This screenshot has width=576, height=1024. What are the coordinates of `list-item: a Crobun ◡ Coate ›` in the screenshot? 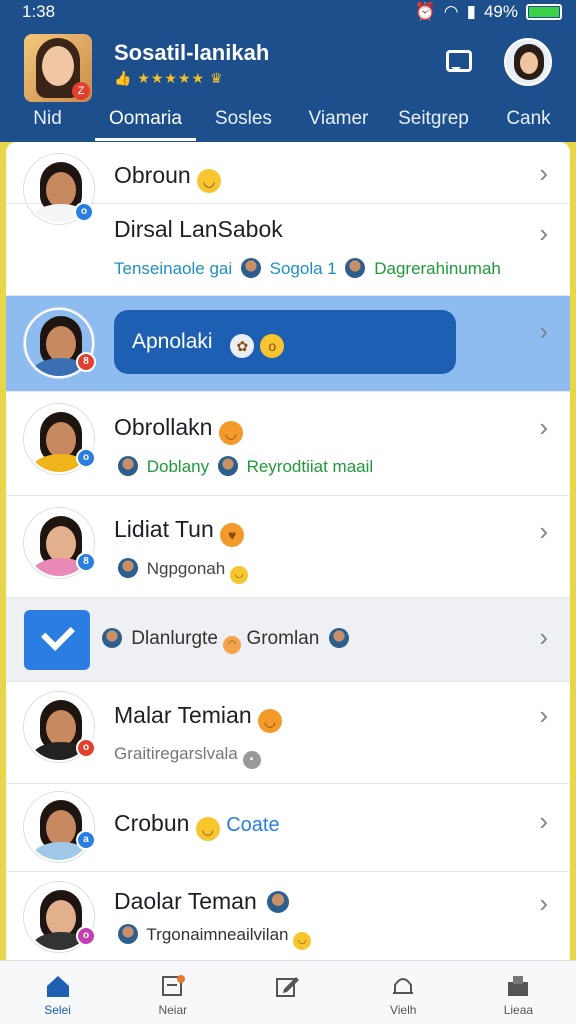 It's located at (288, 828).